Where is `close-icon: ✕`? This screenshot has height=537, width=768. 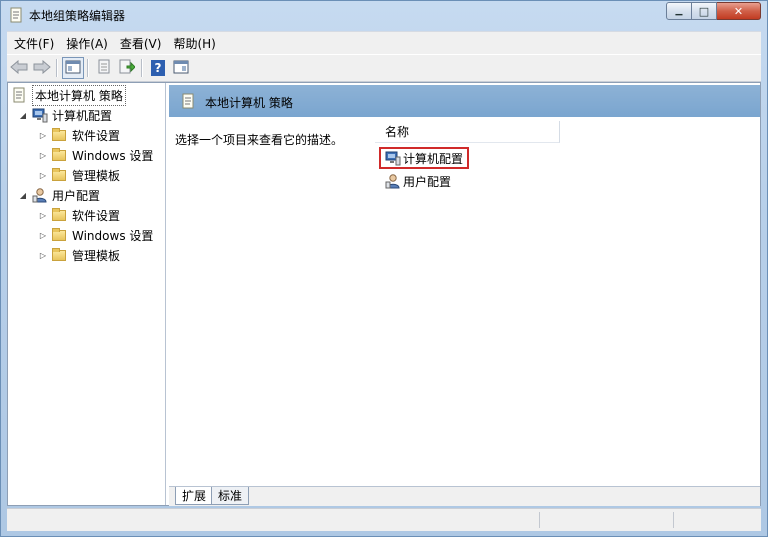
close-icon: ✕ is located at coordinates (738, 11).